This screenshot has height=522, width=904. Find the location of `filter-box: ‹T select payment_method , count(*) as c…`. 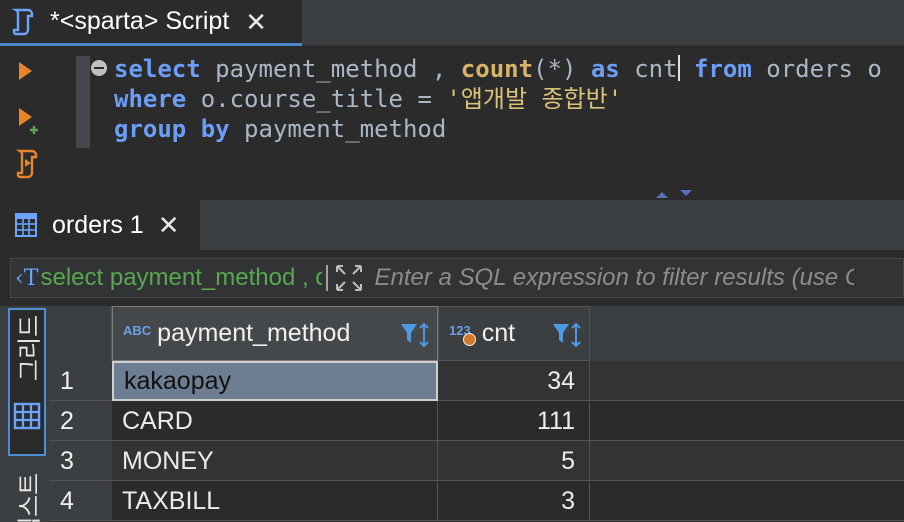

filter-box: ‹T select payment_method , count(*) as c… is located at coordinates (457, 278).